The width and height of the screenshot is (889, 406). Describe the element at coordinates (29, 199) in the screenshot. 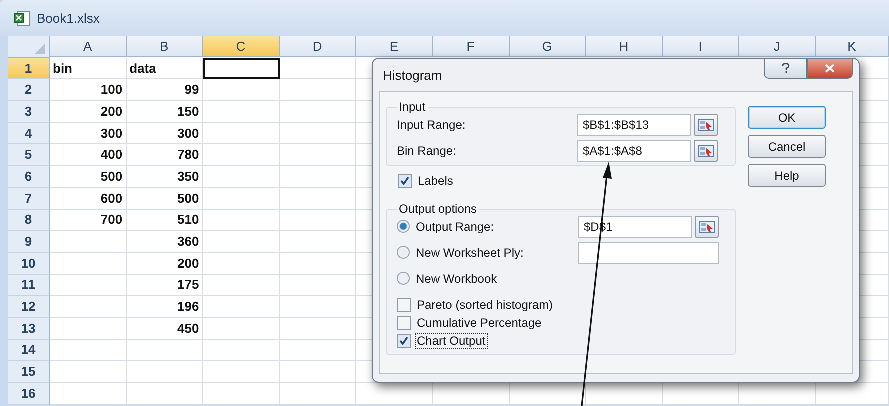

I see `row-header: 7` at that location.